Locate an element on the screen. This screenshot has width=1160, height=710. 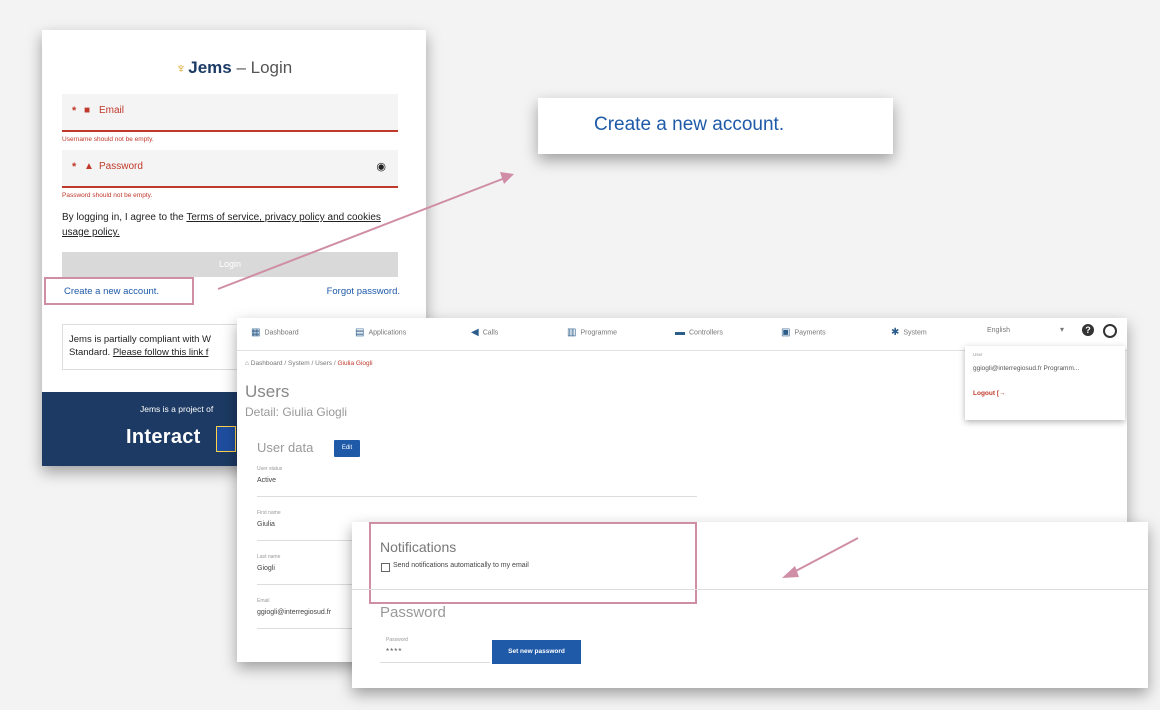
user-menu-label: User is located at coordinates (978, 354).